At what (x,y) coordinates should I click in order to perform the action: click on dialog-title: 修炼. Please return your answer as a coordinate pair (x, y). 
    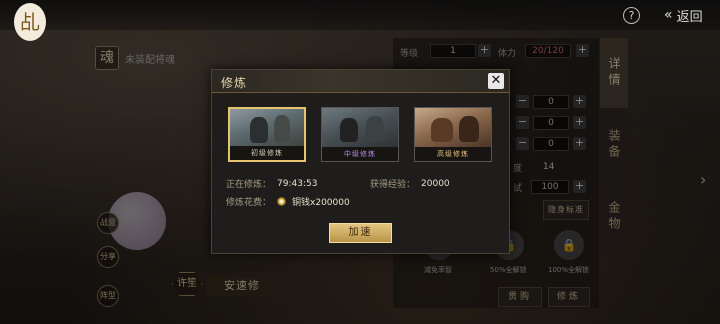
    Looking at the image, I should click on (234, 83).